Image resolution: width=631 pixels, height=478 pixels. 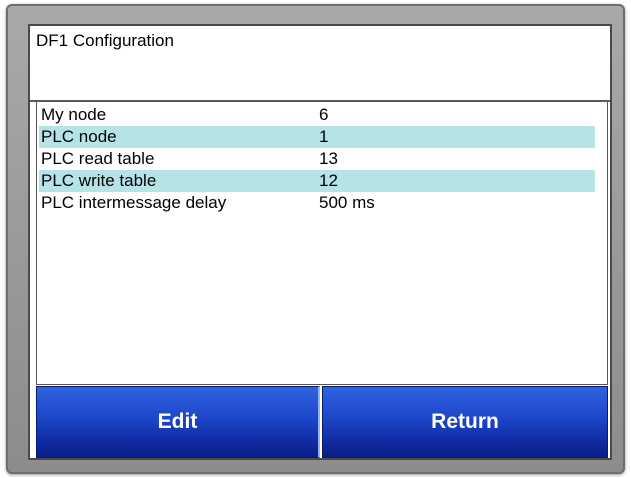 What do you see at coordinates (105, 40) in the screenshot?
I see `page-title: DF1 Configuration` at bounding box center [105, 40].